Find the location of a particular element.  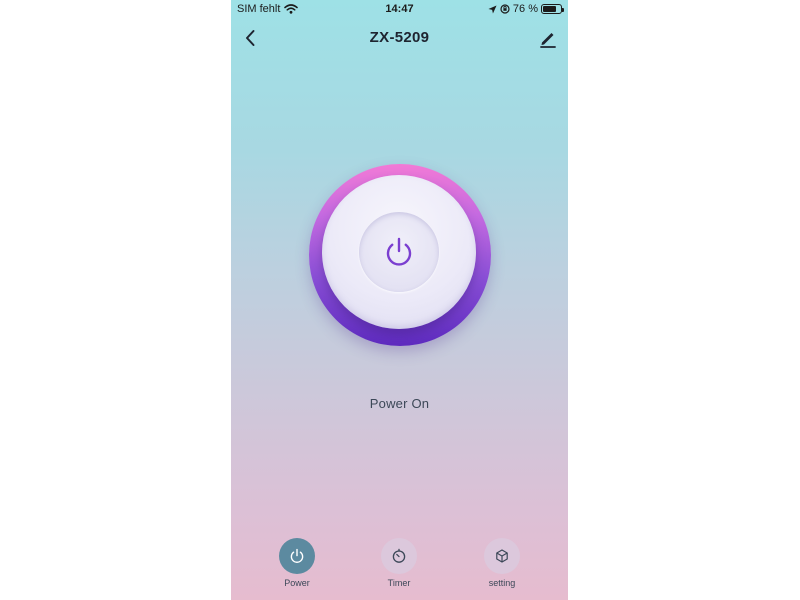

tab-power: Power is located at coordinates (297, 563).